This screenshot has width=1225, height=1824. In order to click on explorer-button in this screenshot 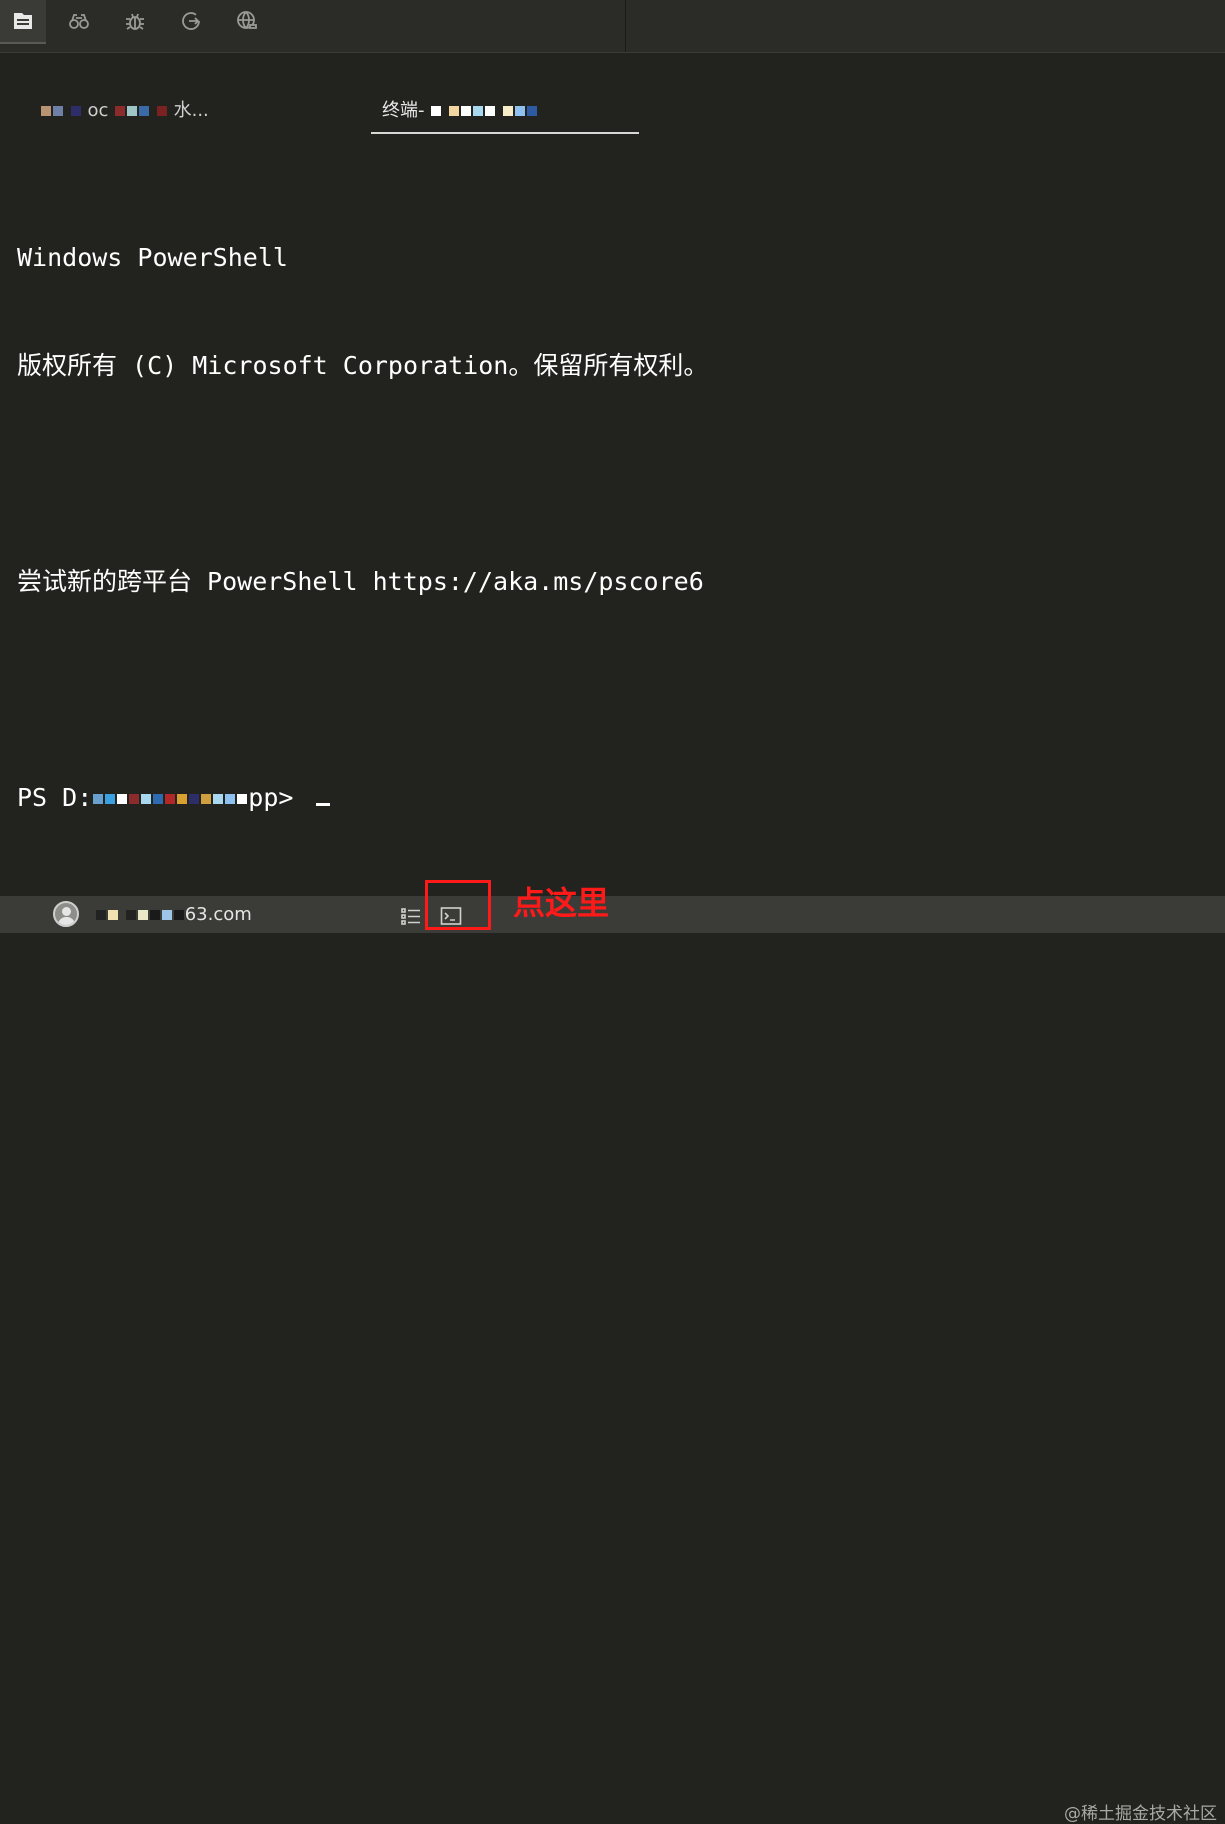, I will do `click(23, 22)`.